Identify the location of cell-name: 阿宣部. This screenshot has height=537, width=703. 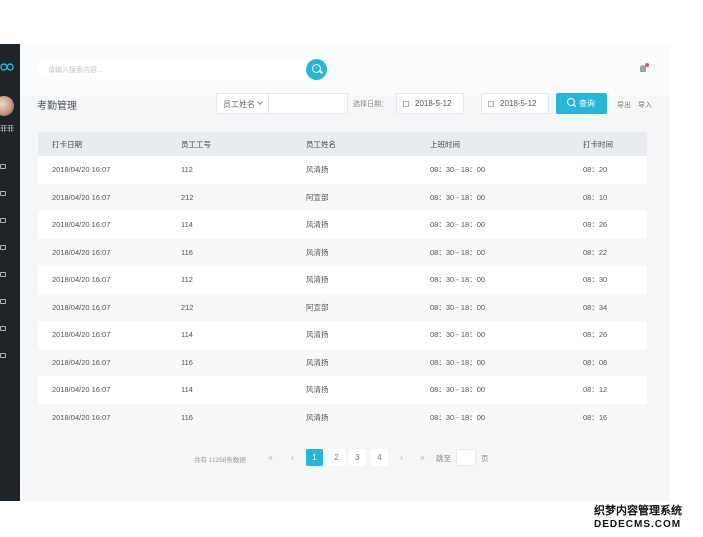
(317, 307).